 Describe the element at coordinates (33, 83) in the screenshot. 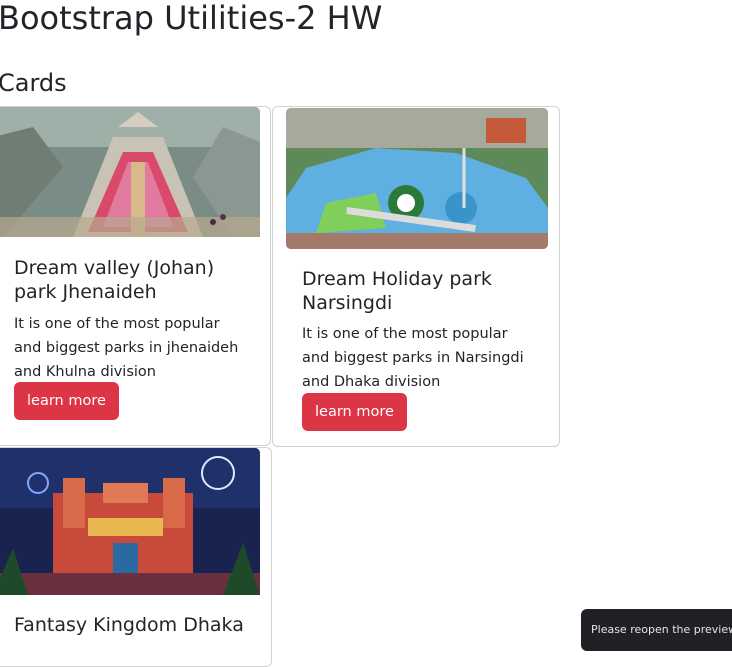

I see `section-title: Cards` at that location.